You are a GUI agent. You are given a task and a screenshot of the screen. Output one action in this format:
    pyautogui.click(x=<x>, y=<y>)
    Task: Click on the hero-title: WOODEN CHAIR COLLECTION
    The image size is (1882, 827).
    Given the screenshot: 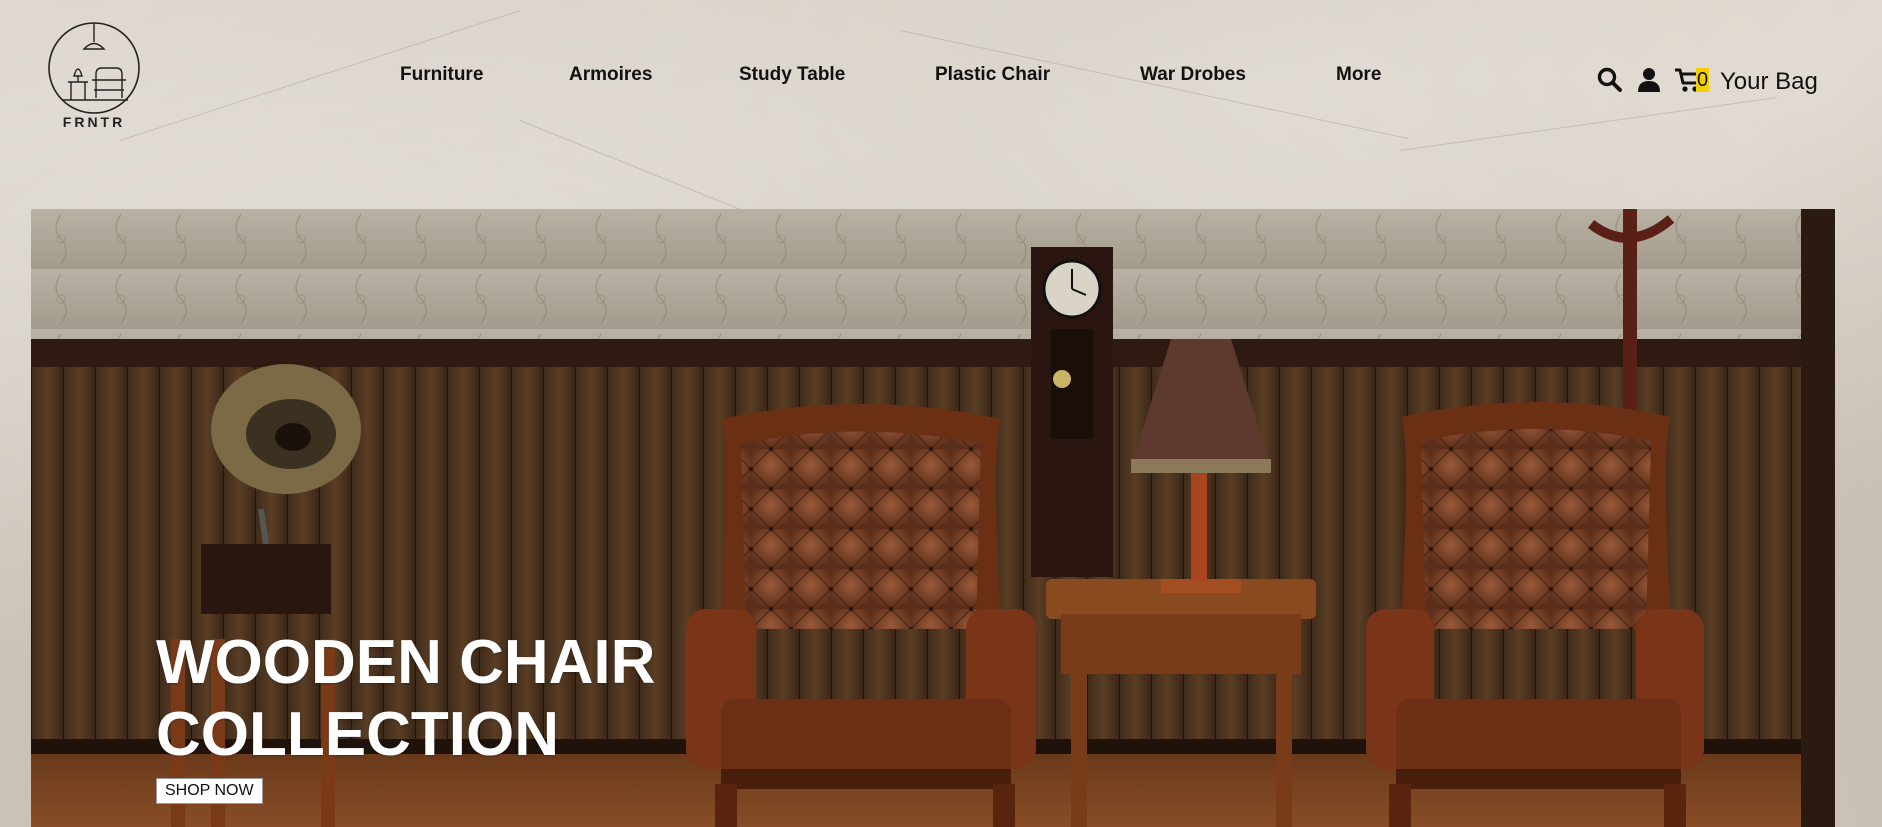 What is the action you would take?
    pyautogui.click(x=506, y=699)
    